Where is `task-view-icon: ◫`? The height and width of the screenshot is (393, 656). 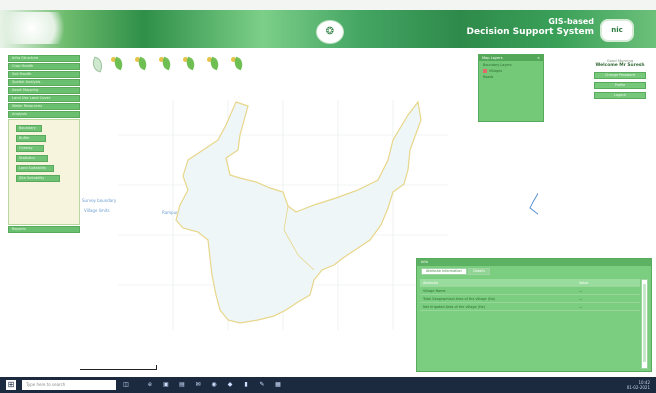
task-view-icon: ◫ is located at coordinates (126, 385).